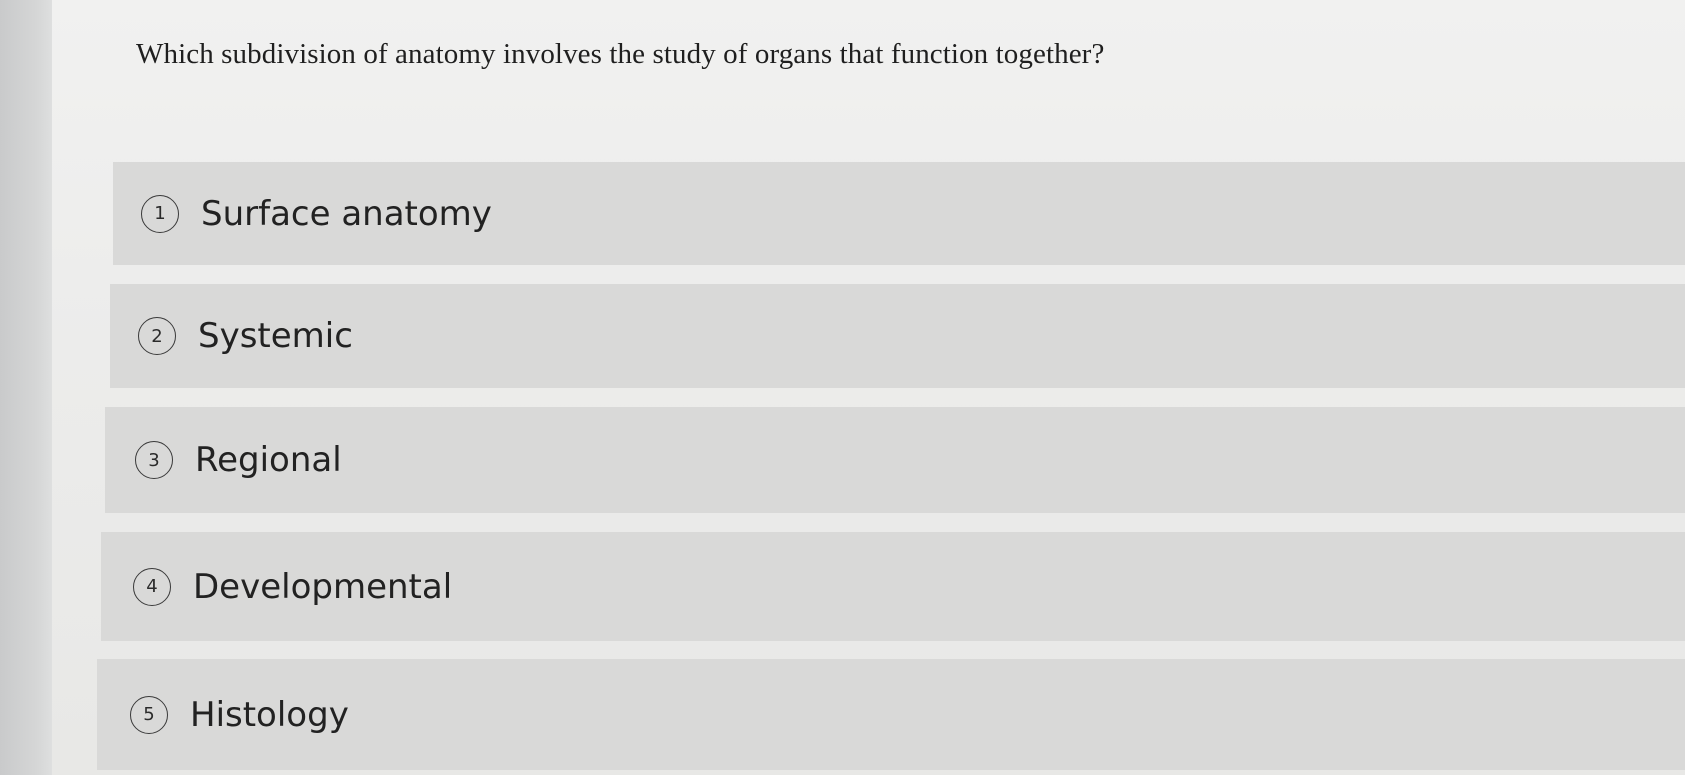 The width and height of the screenshot is (1685, 775). What do you see at coordinates (891, 714) in the screenshot?
I see `answer-option-5: 5 Histology` at bounding box center [891, 714].